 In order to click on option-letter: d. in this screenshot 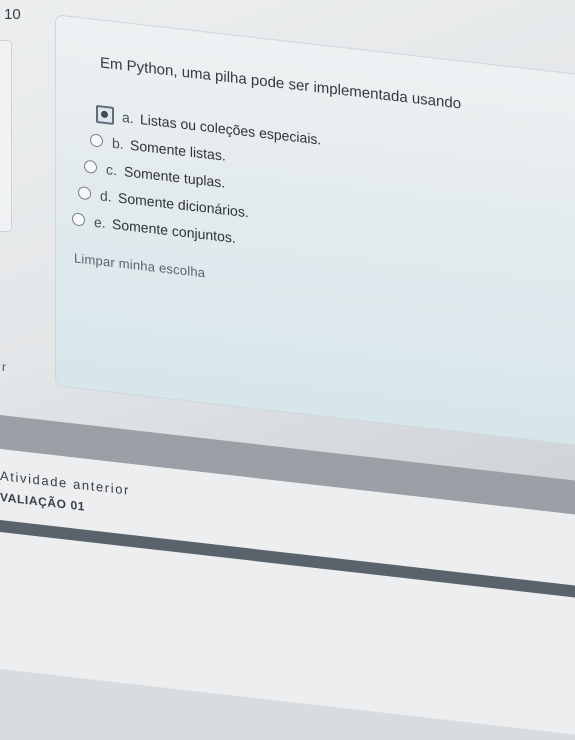, I will do `click(106, 195)`.